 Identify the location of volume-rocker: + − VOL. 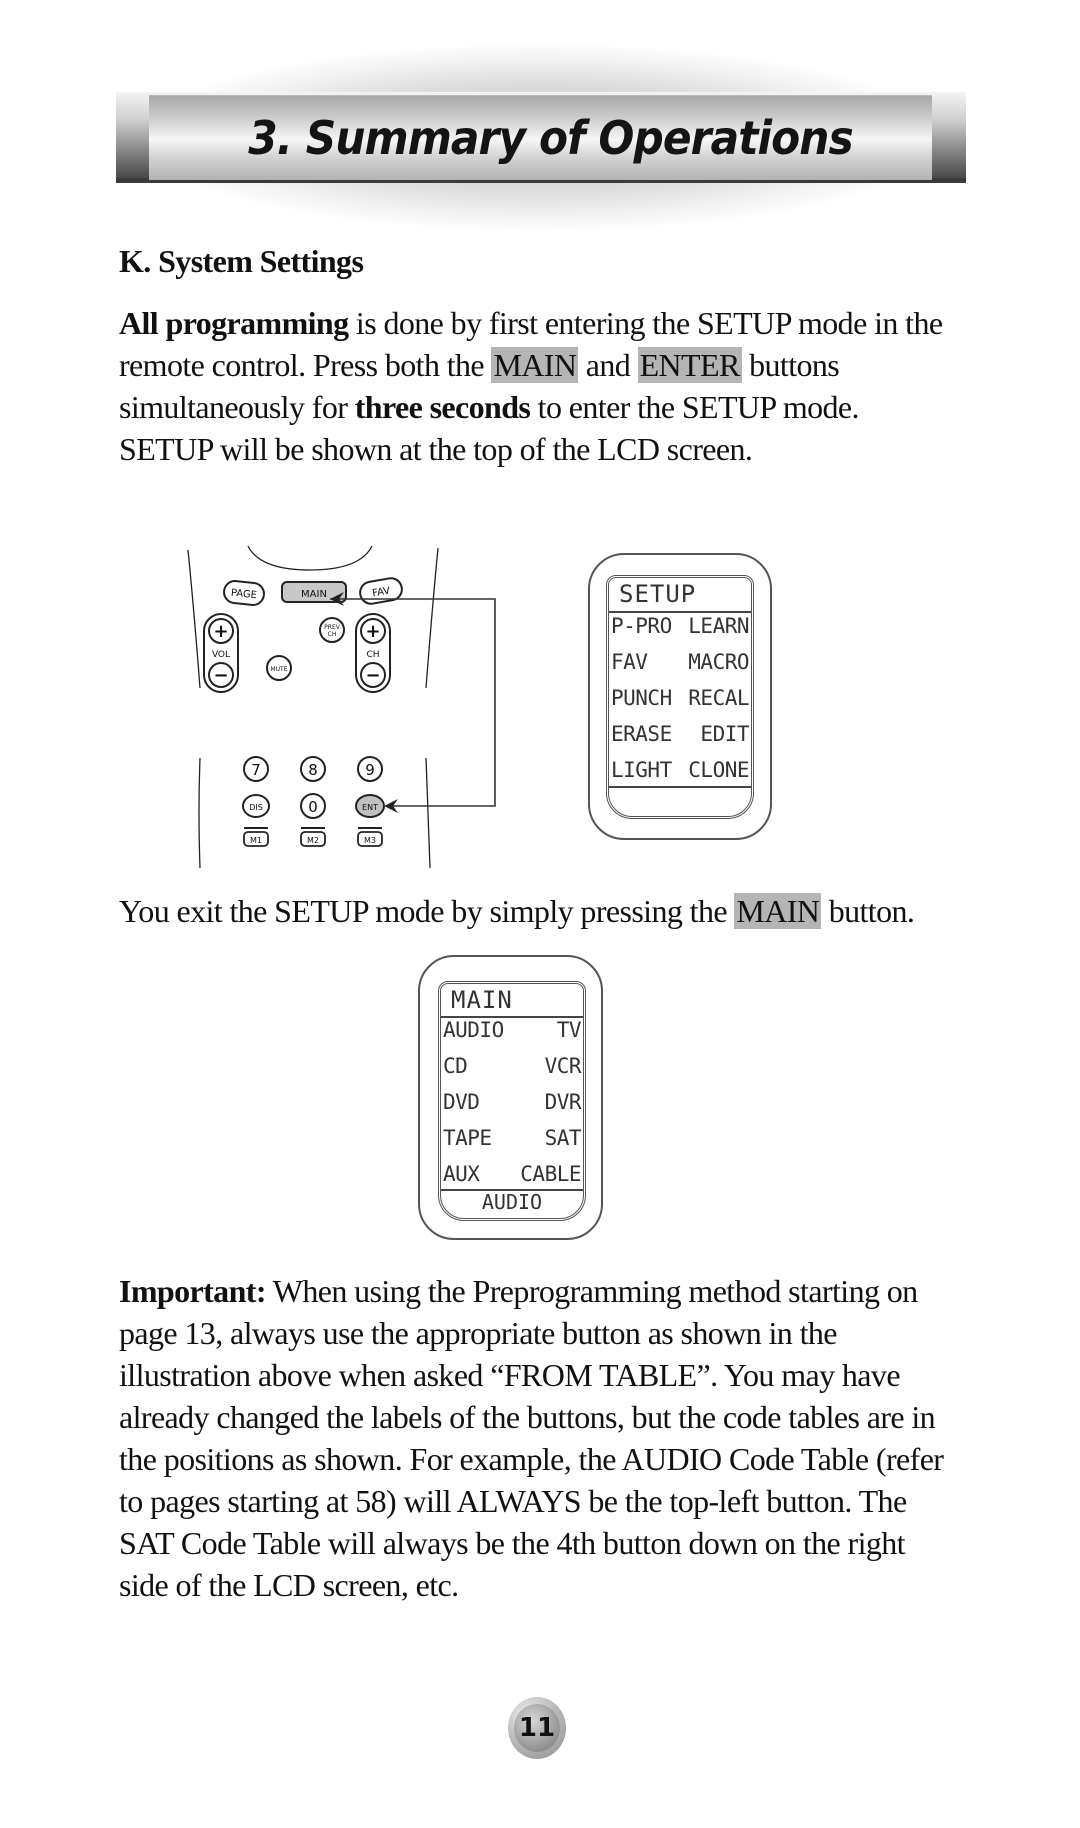
(221, 653).